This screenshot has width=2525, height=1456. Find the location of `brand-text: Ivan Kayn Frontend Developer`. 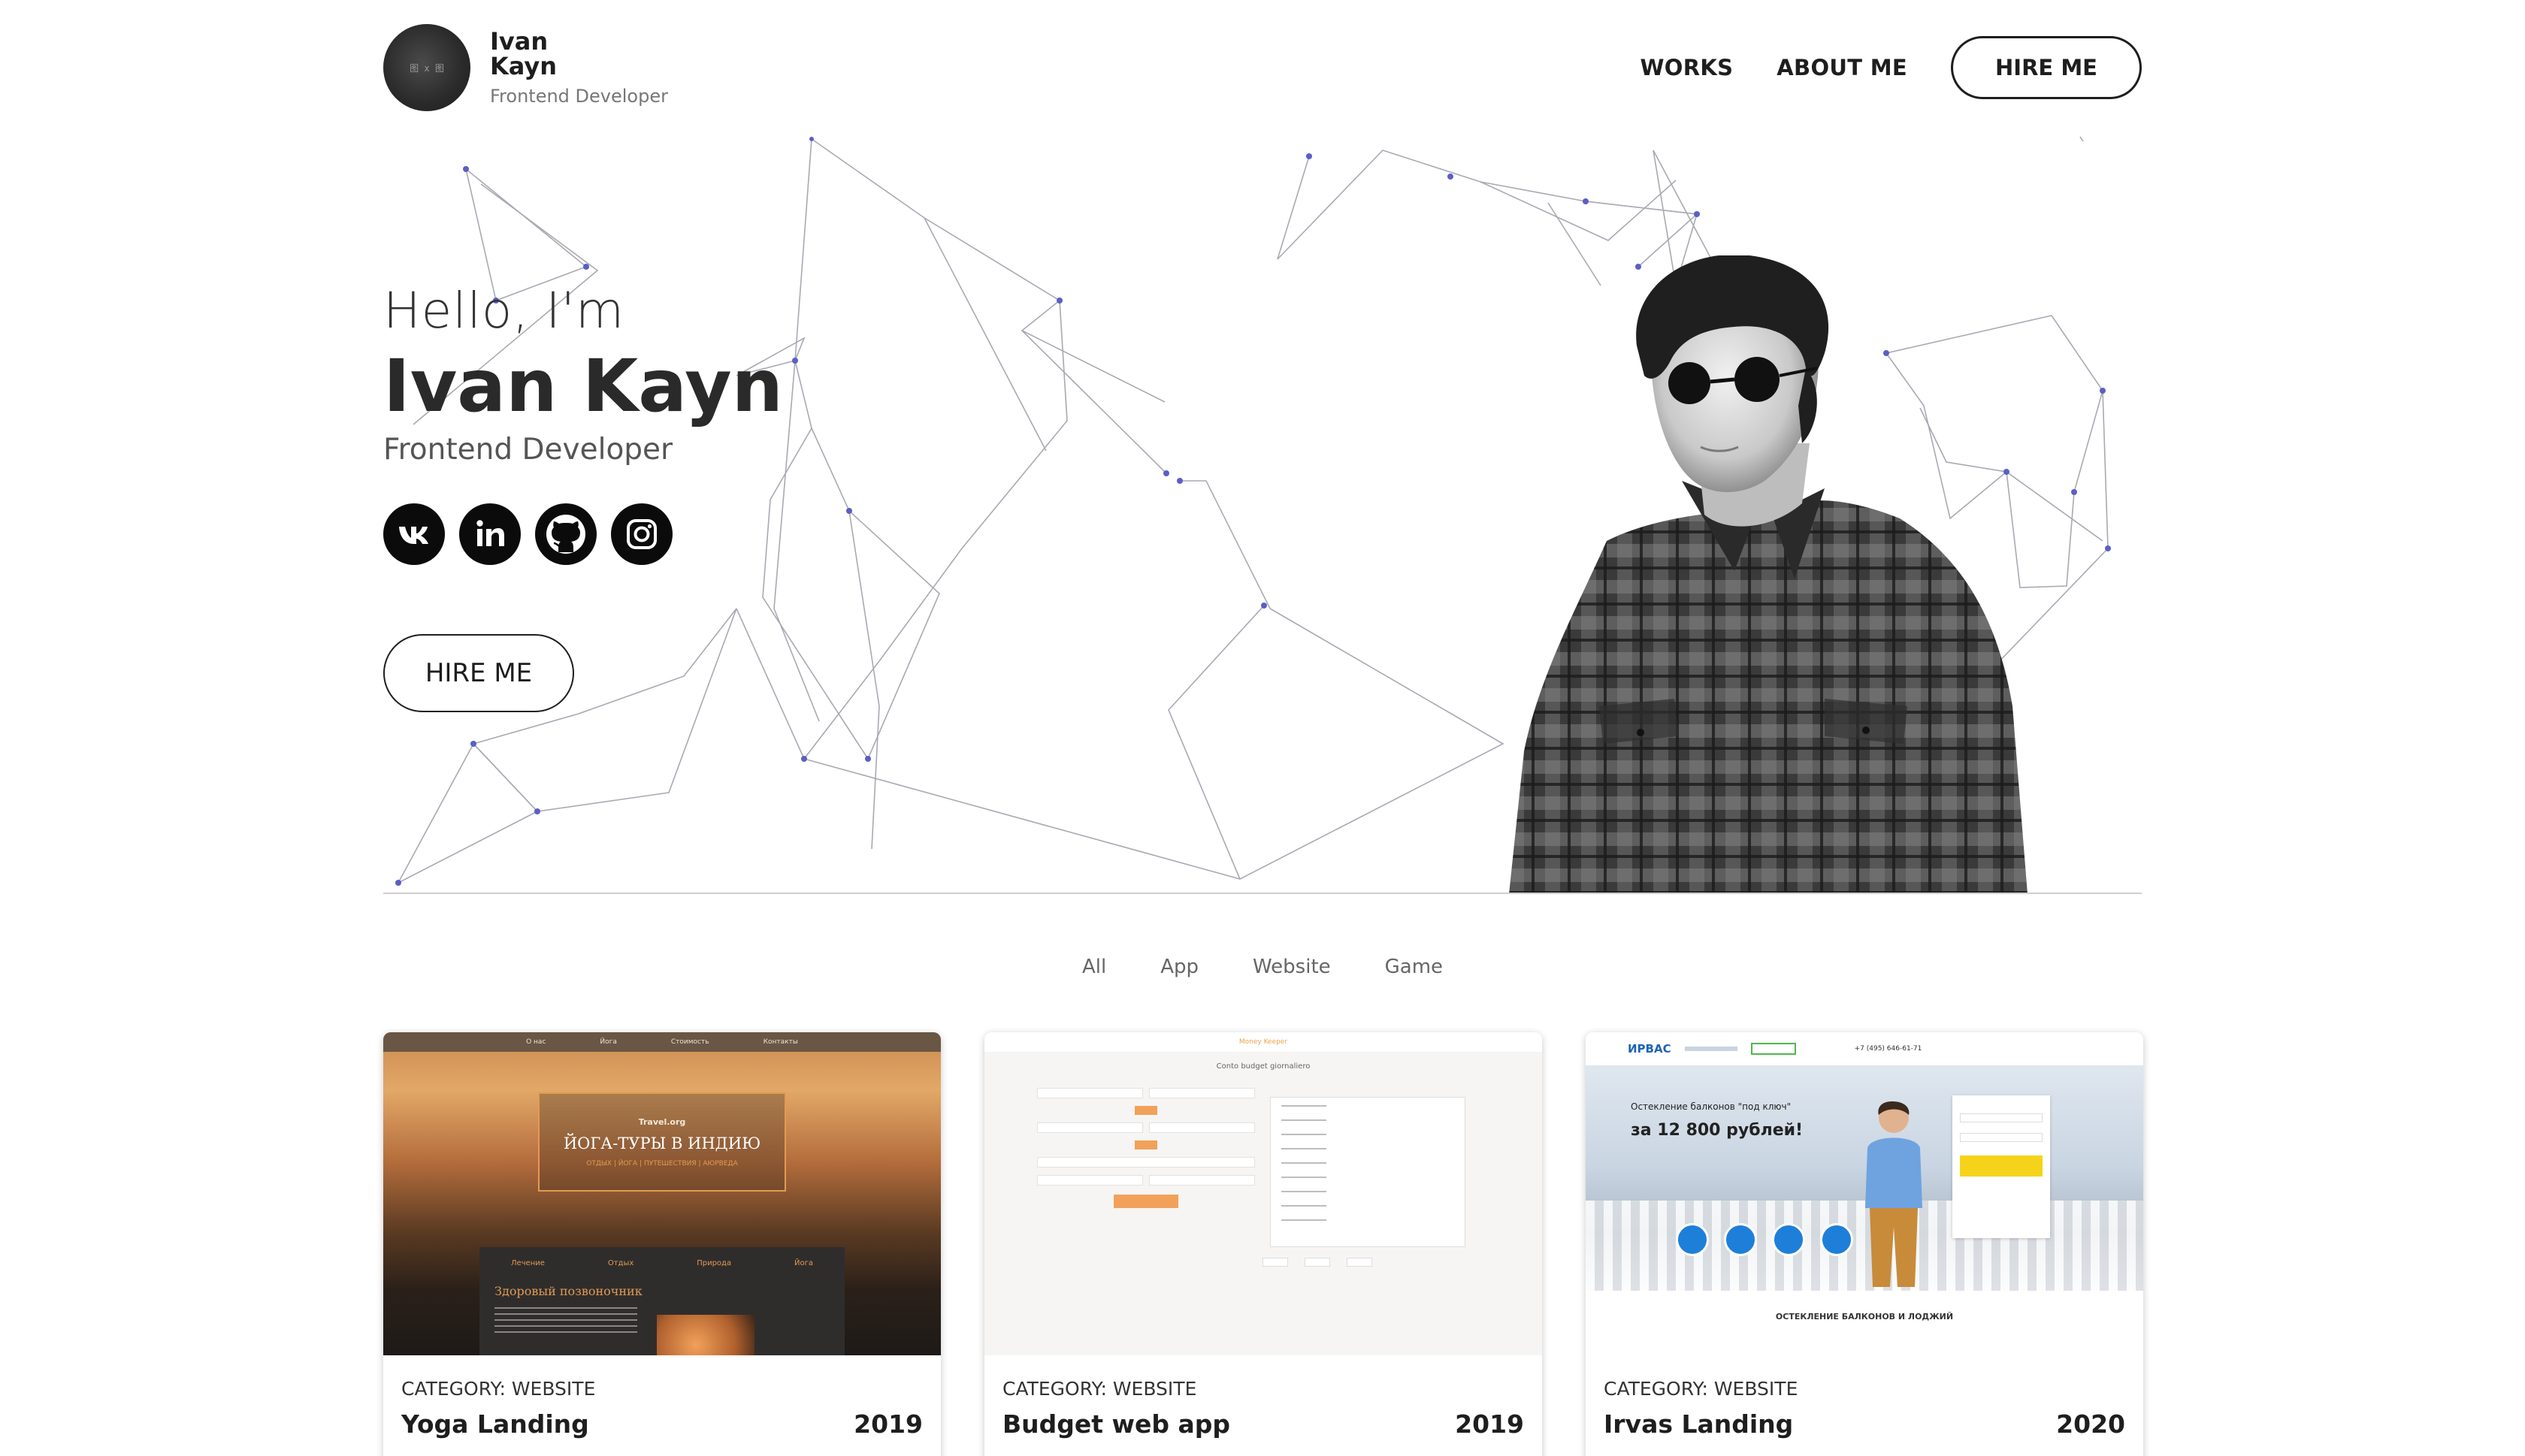

brand-text: Ivan Kayn Frontend Developer is located at coordinates (579, 67).